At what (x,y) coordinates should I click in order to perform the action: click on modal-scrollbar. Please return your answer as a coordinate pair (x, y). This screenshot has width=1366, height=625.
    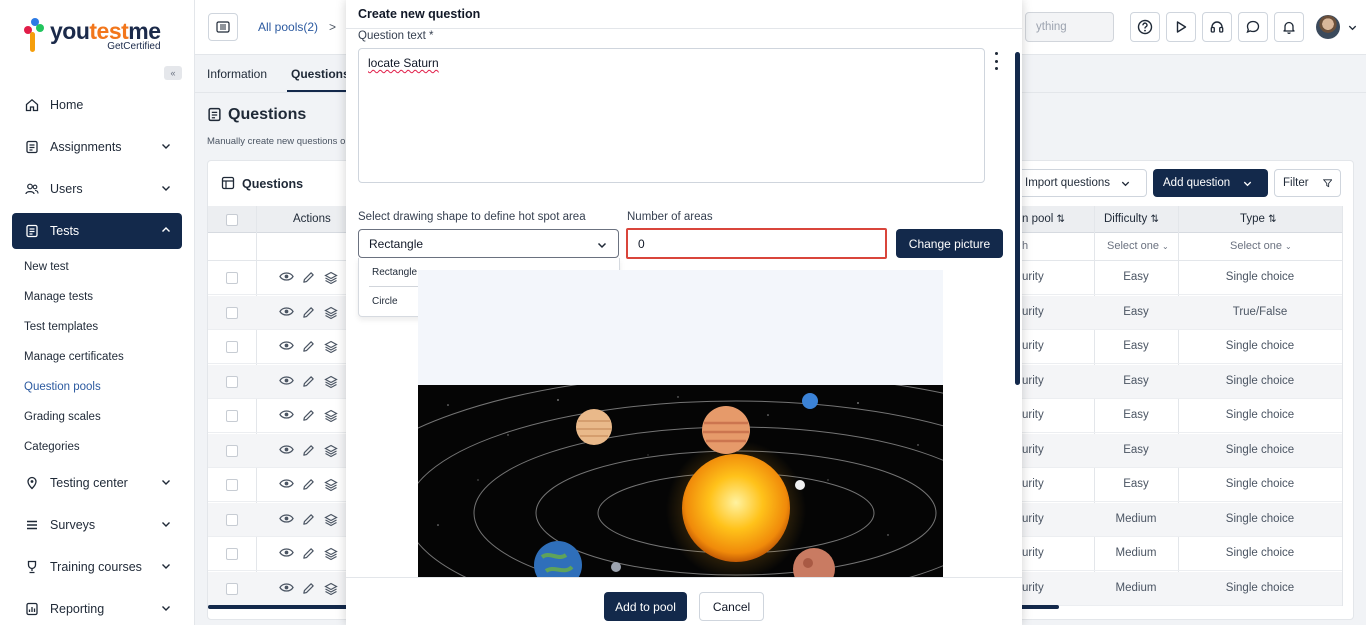
    Looking at the image, I should click on (1017, 218).